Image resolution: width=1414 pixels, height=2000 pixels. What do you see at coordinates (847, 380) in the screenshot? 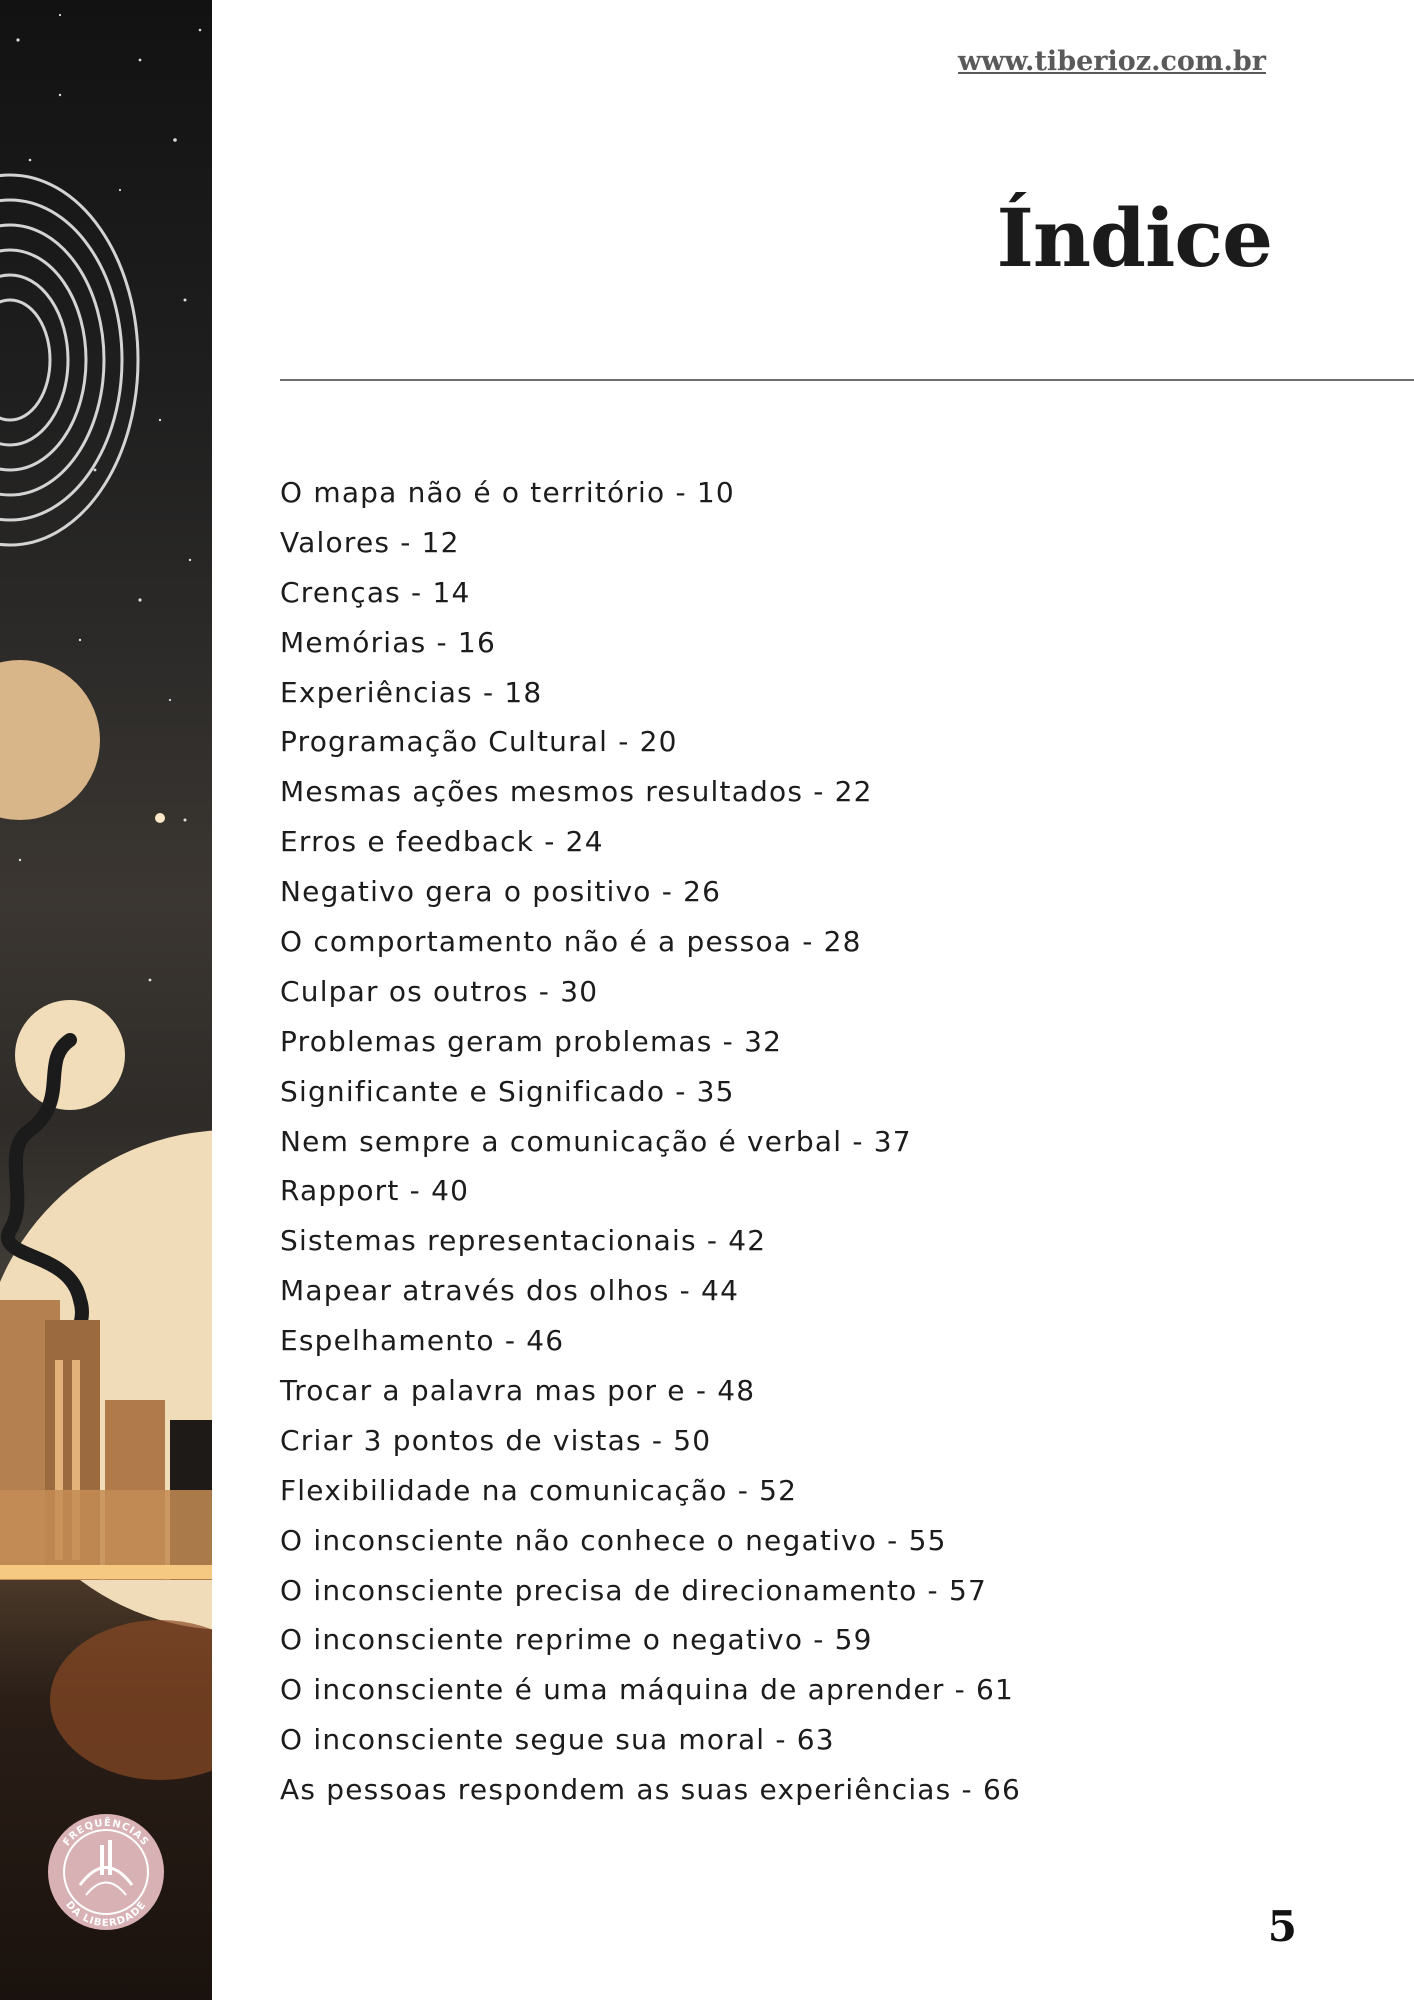
I see `title-divider` at bounding box center [847, 380].